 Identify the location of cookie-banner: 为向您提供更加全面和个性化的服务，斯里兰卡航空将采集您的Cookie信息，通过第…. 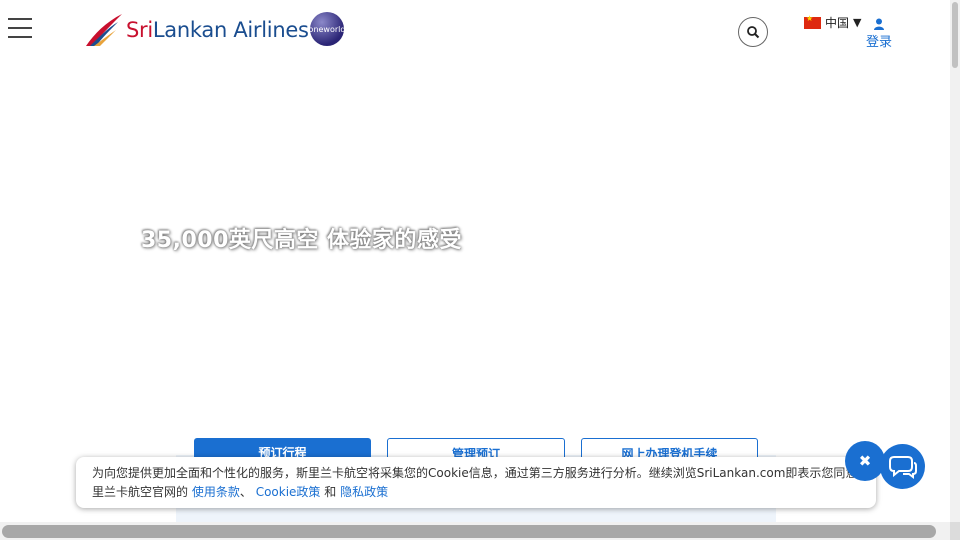
(476, 482).